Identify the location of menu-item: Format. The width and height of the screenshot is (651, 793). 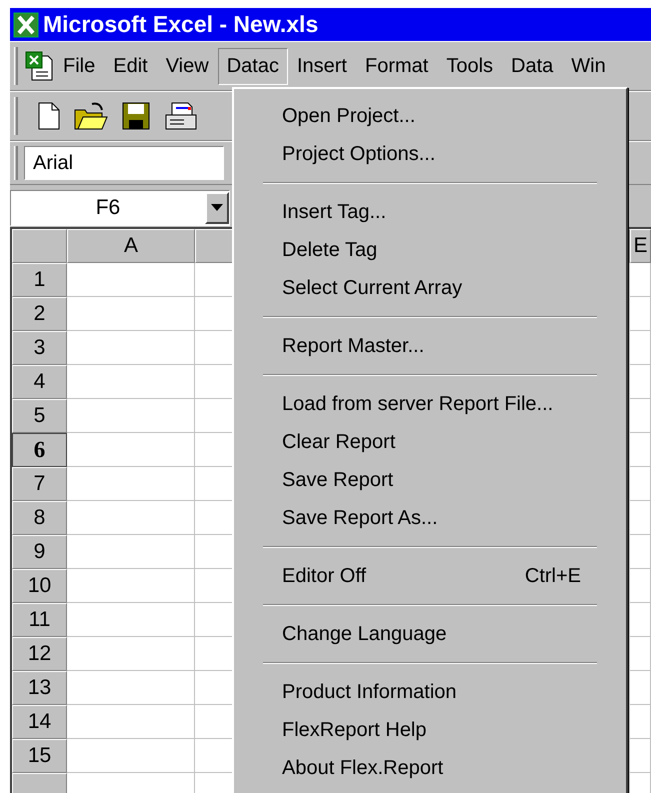
(397, 66).